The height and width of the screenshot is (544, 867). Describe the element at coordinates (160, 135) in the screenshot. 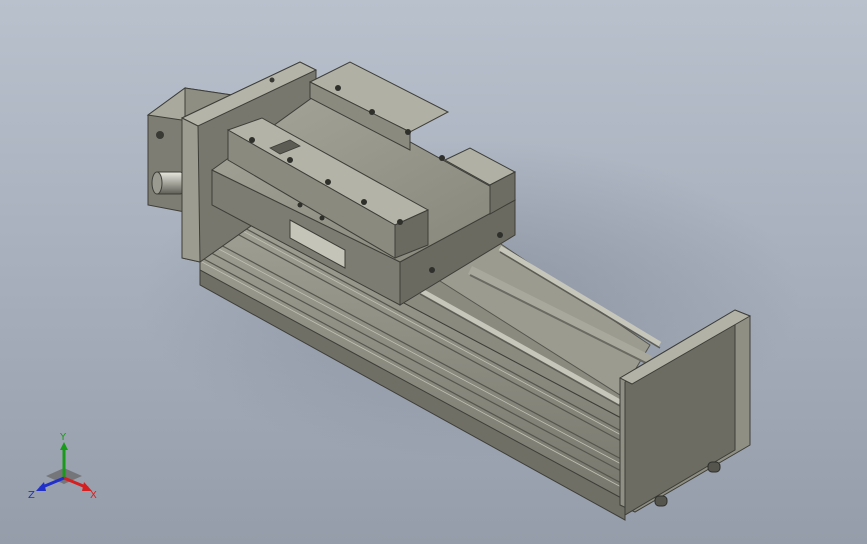

I see `mount-hole` at that location.